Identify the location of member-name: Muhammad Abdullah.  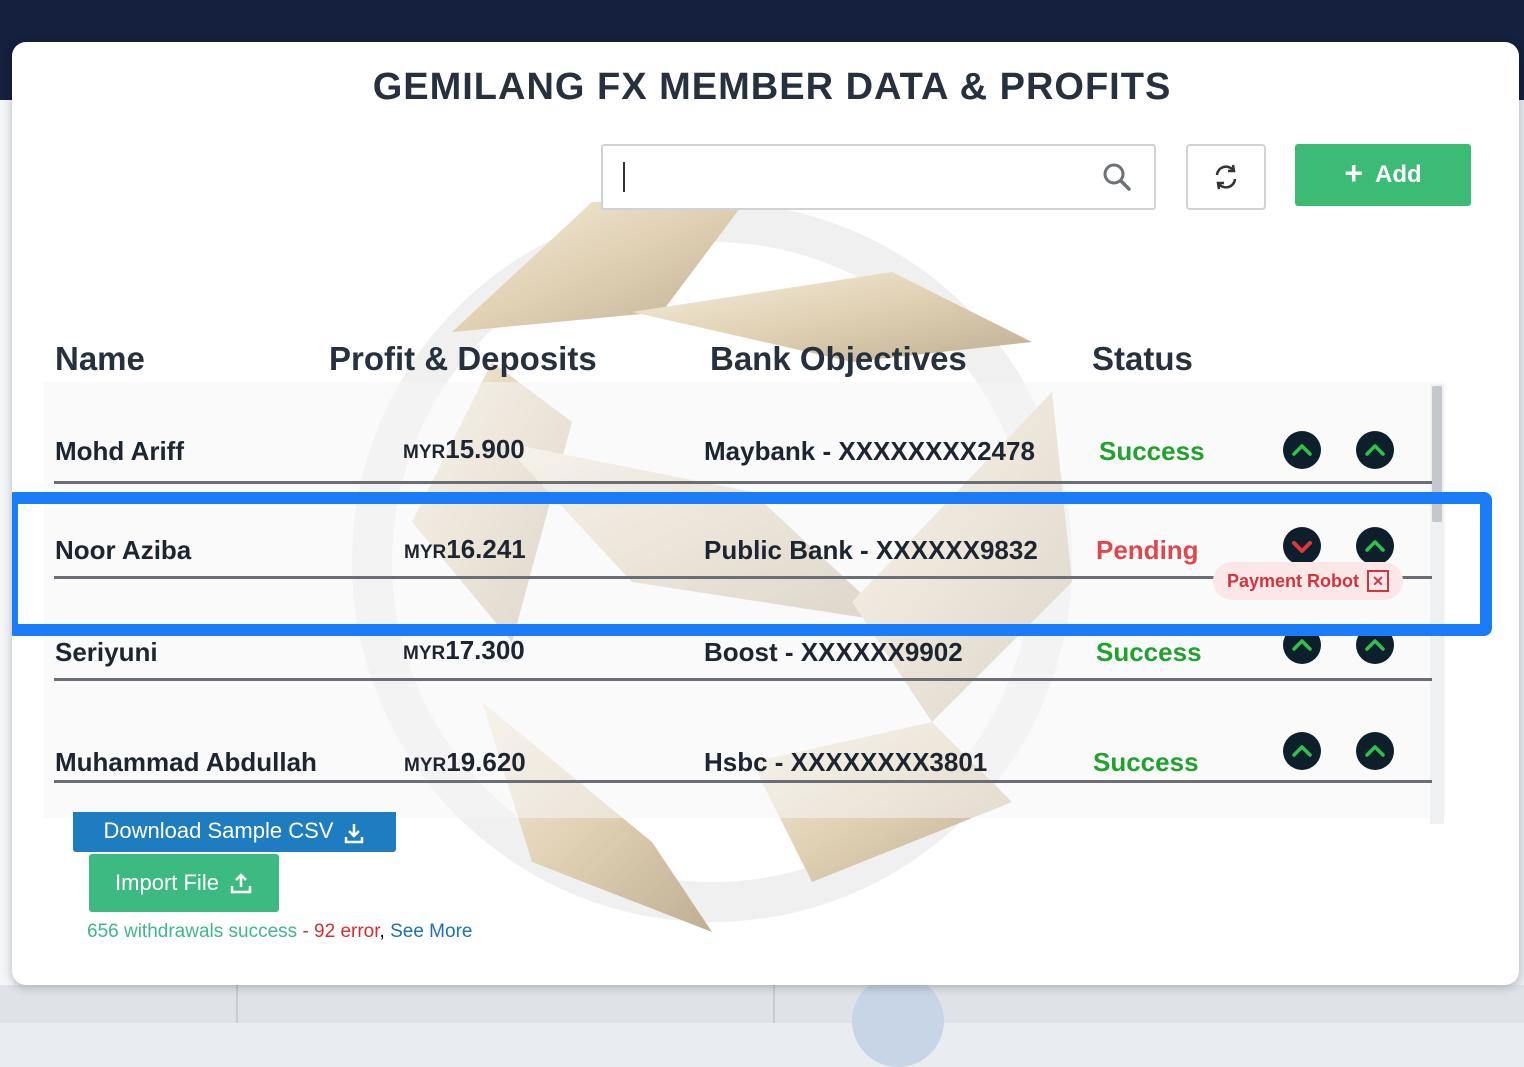
(186, 762).